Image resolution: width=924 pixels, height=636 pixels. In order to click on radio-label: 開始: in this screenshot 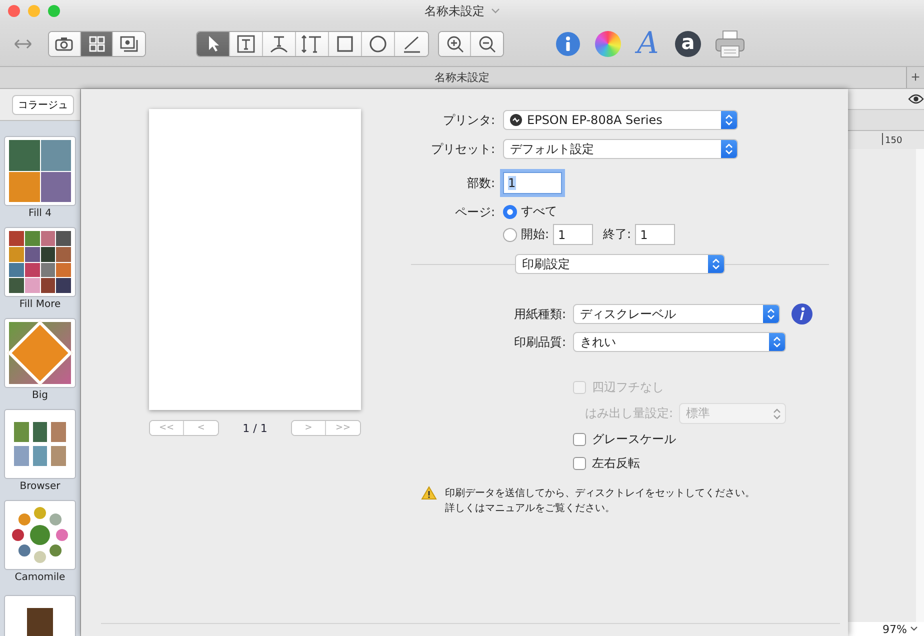, I will do `click(535, 234)`.